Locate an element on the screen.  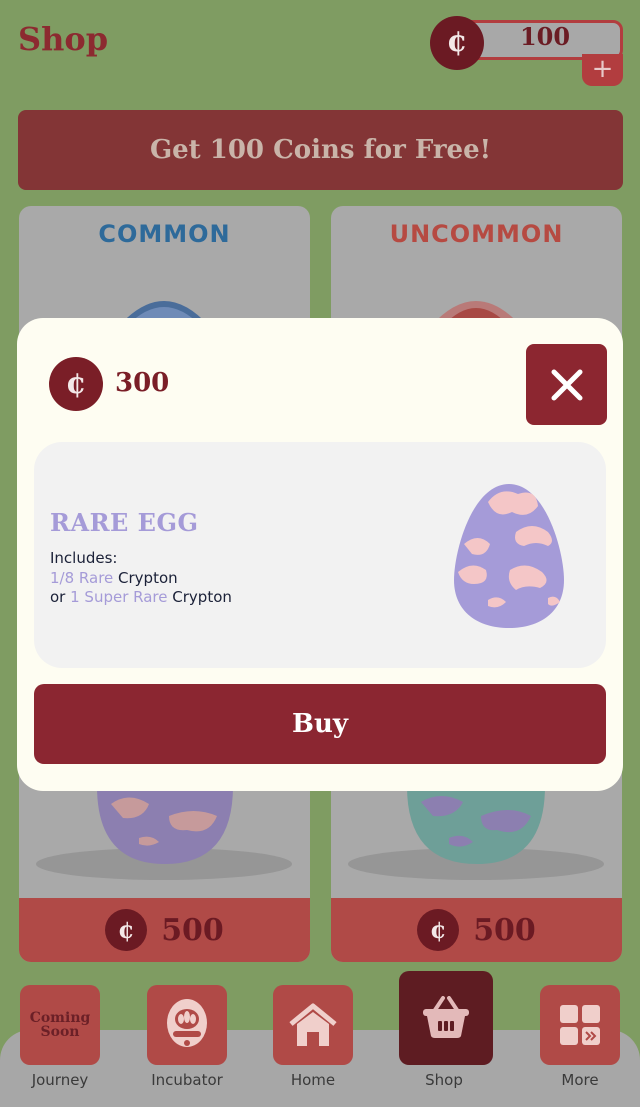
rare-amount: 1/8 Rare is located at coordinates (82, 577).